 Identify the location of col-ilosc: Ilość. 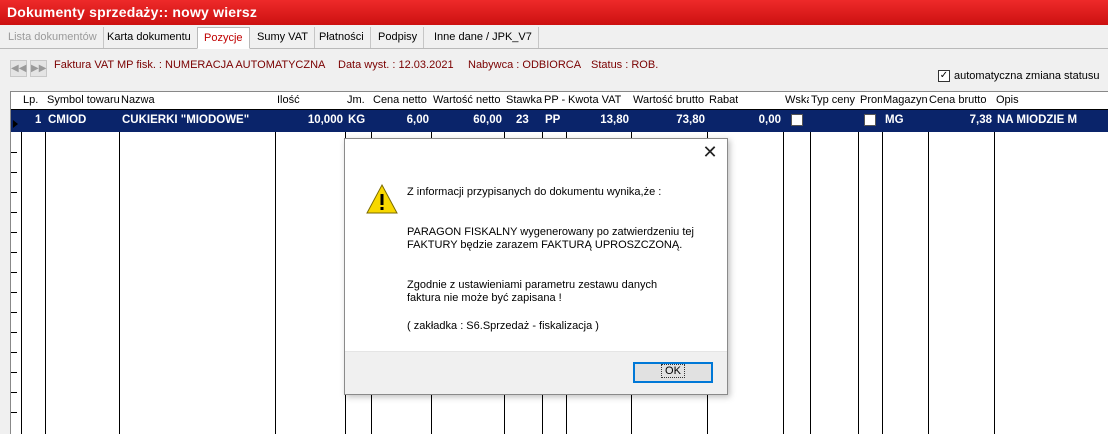
(288, 100).